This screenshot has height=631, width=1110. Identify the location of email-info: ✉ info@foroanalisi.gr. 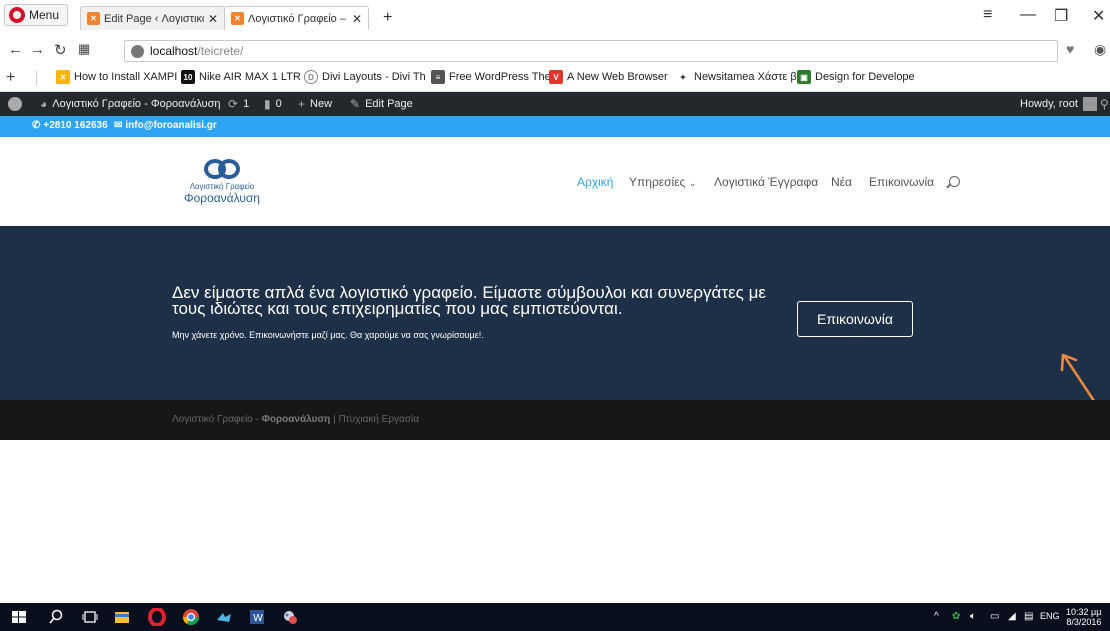
(165, 125).